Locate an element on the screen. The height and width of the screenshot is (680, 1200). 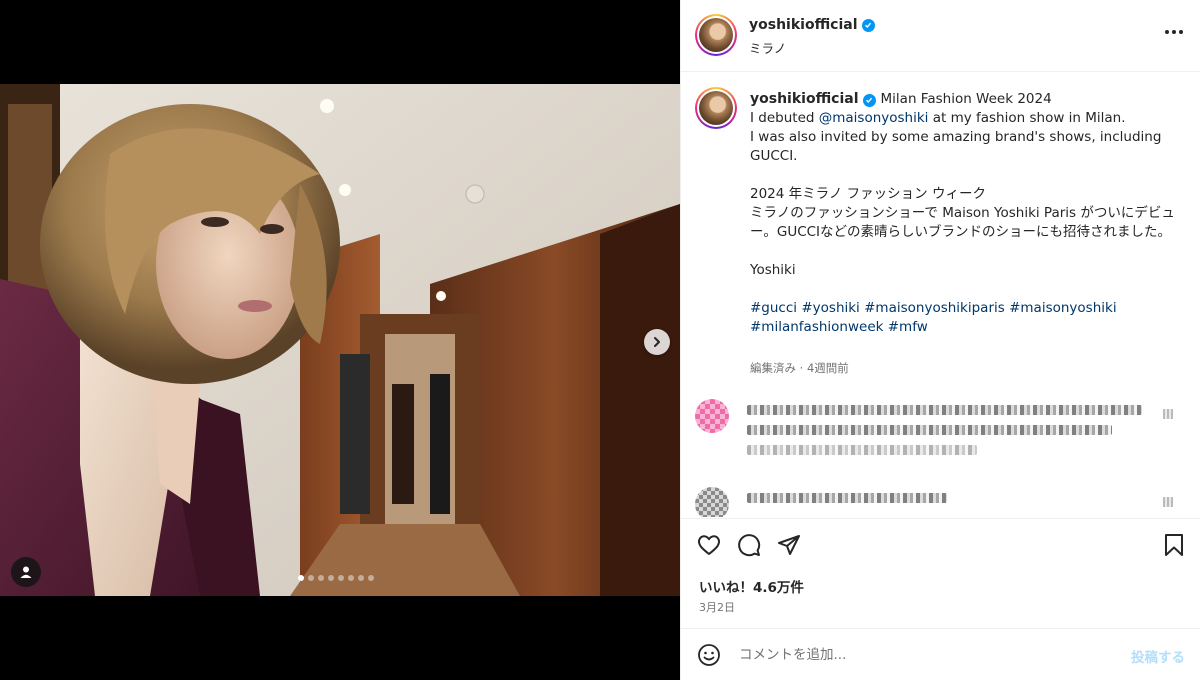
mention-link: @maisonyoshiki is located at coordinates (874, 118).